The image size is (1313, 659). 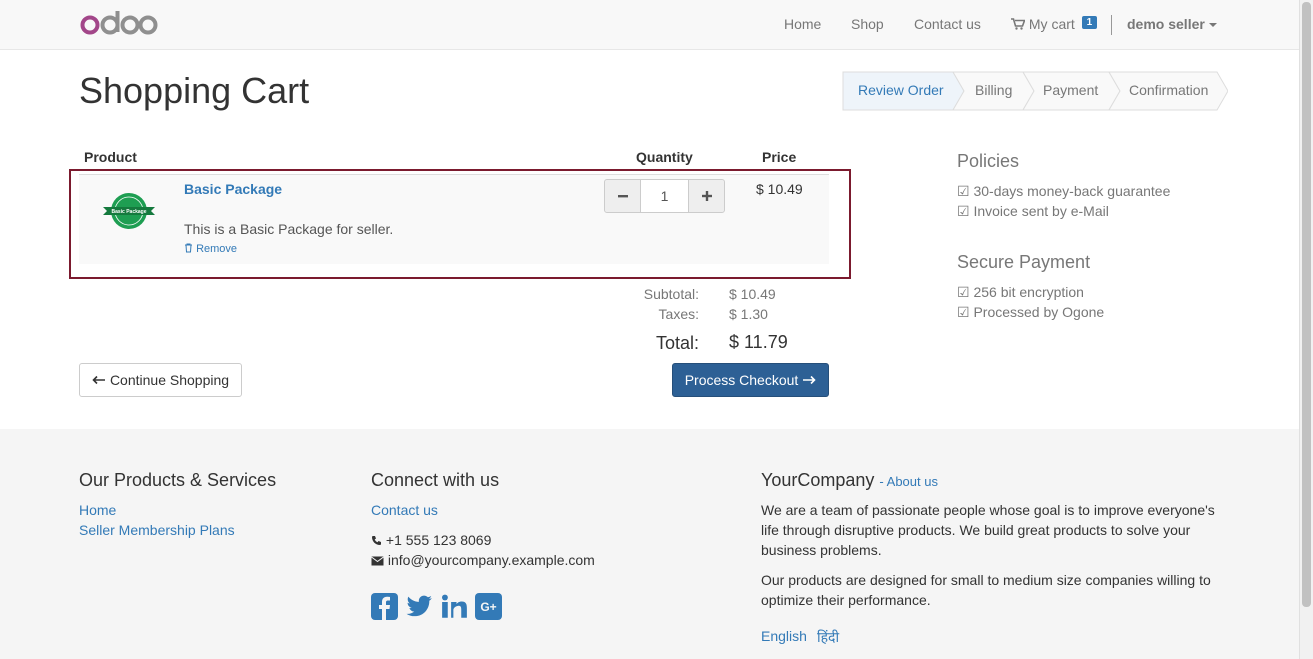 What do you see at coordinates (671, 294) in the screenshot?
I see `subtotal-label: Subtotal:` at bounding box center [671, 294].